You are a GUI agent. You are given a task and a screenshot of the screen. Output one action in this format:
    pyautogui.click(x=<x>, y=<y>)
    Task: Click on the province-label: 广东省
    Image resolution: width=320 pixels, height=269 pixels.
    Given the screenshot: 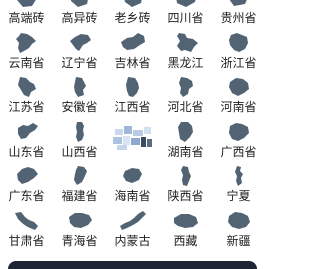 What is the action you would take?
    pyautogui.click(x=26, y=196)
    